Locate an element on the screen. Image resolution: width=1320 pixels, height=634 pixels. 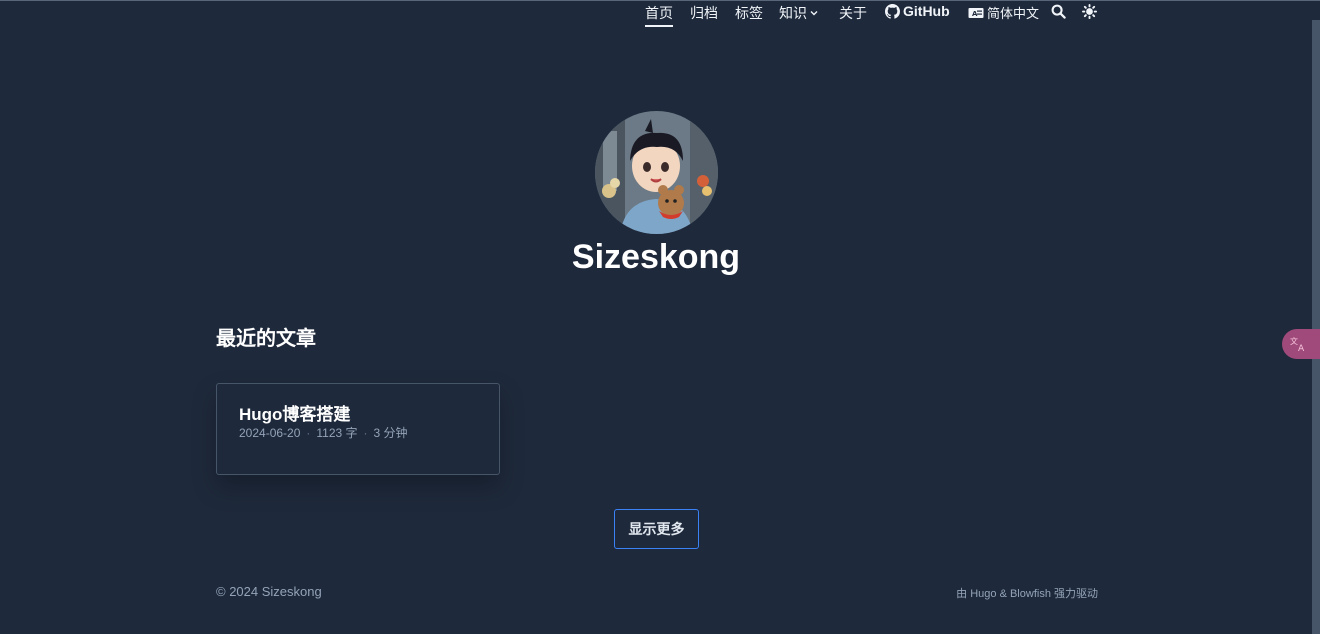
site-title: Sizeskong is located at coordinates (656, 257).